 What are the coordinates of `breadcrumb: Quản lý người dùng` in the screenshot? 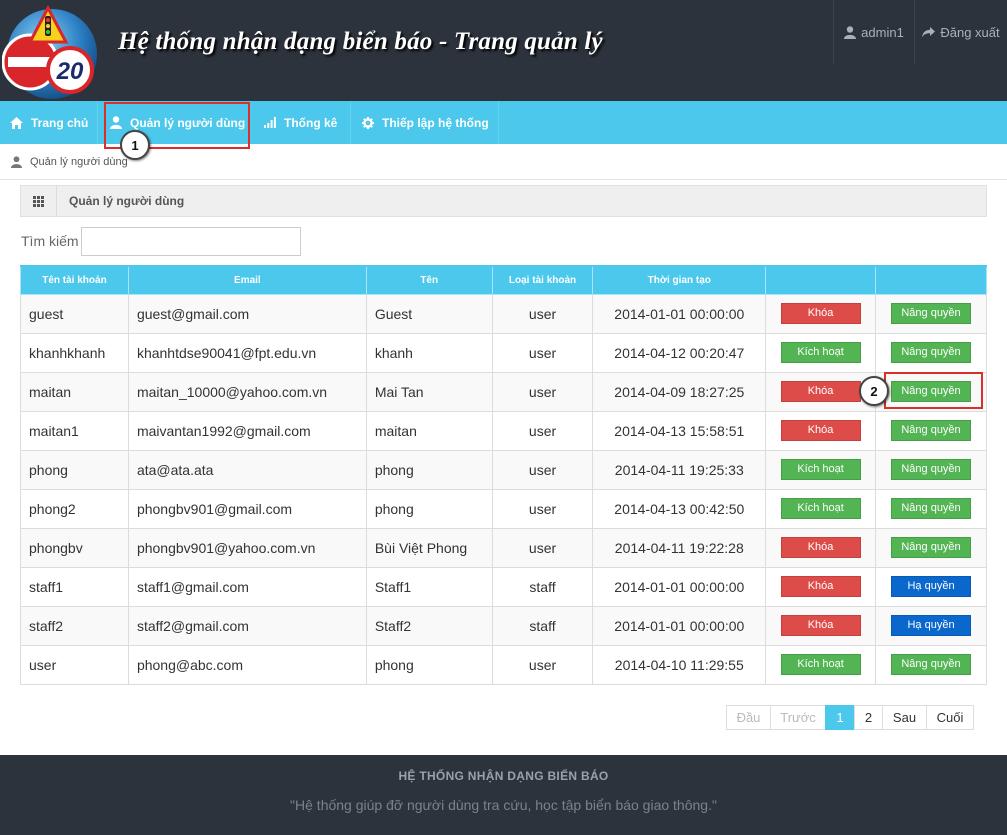 It's located at (503, 162).